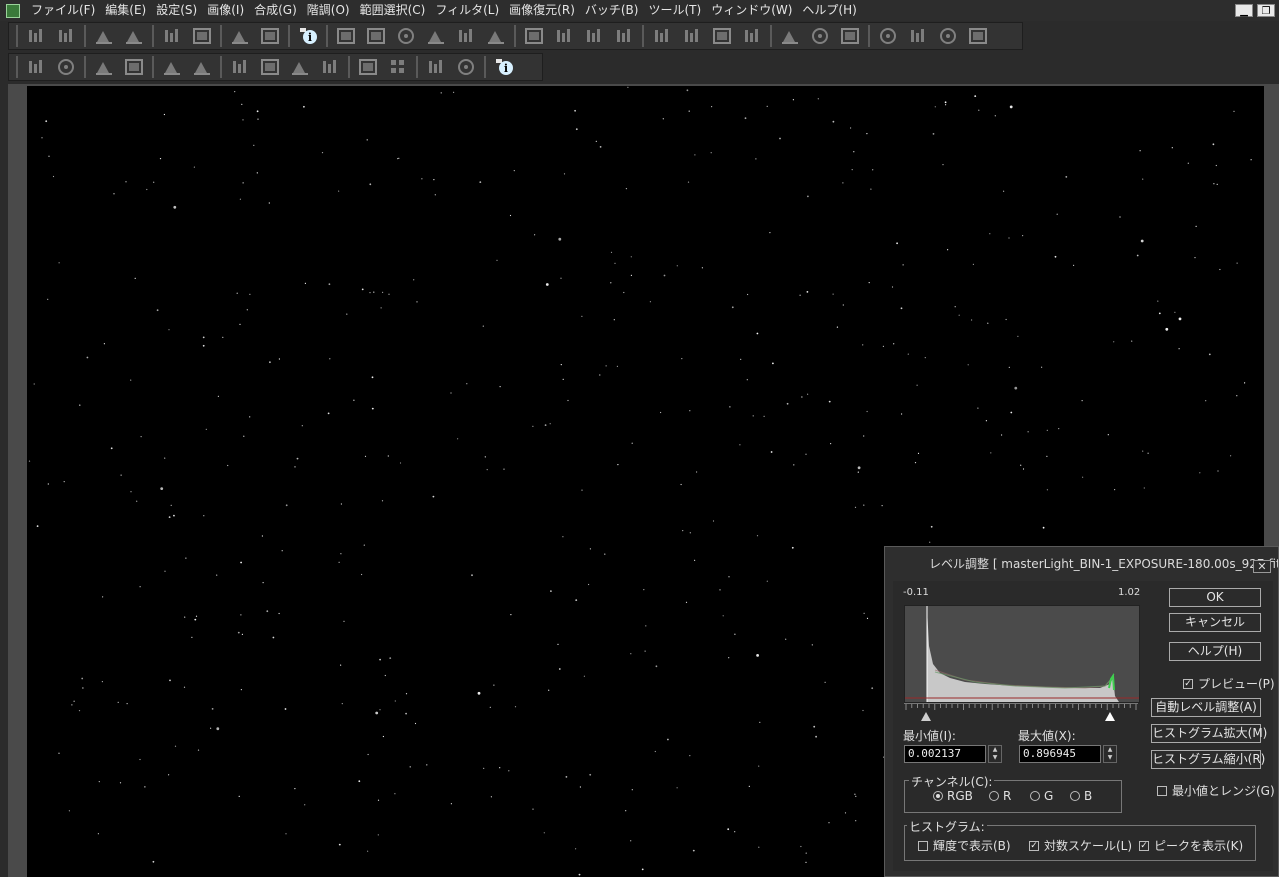  What do you see at coordinates (467, 10) in the screenshot?
I see `menu-filter: フィルタ(L)` at bounding box center [467, 10].